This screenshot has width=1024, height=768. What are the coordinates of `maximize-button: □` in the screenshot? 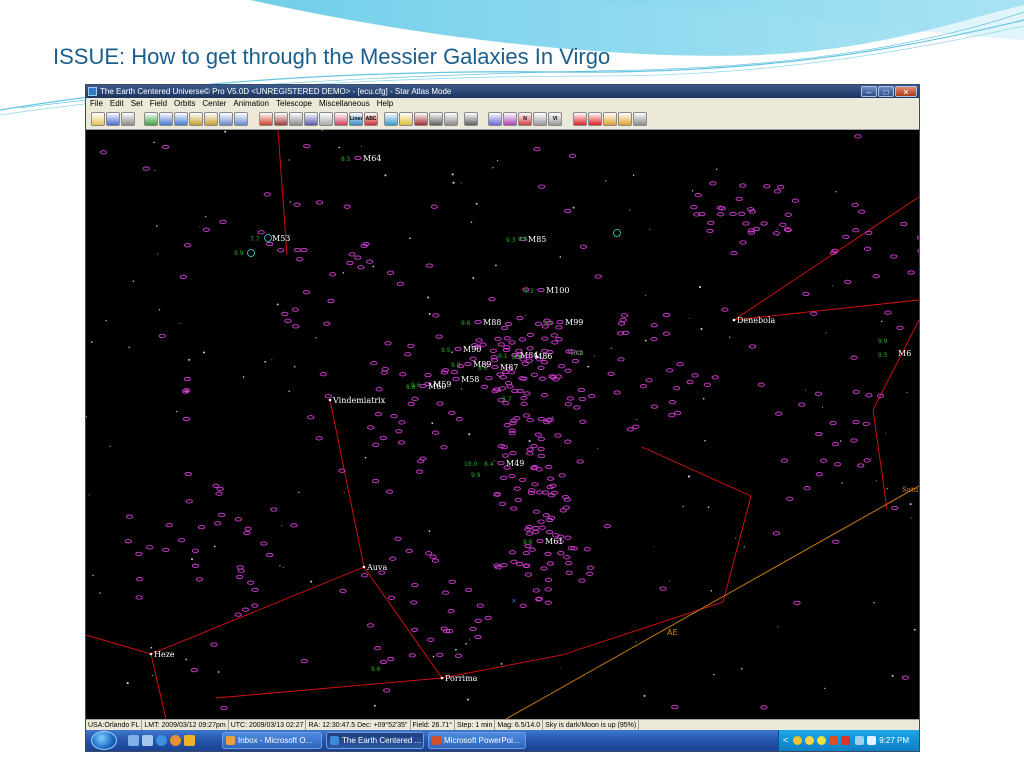 It's located at (886, 91).